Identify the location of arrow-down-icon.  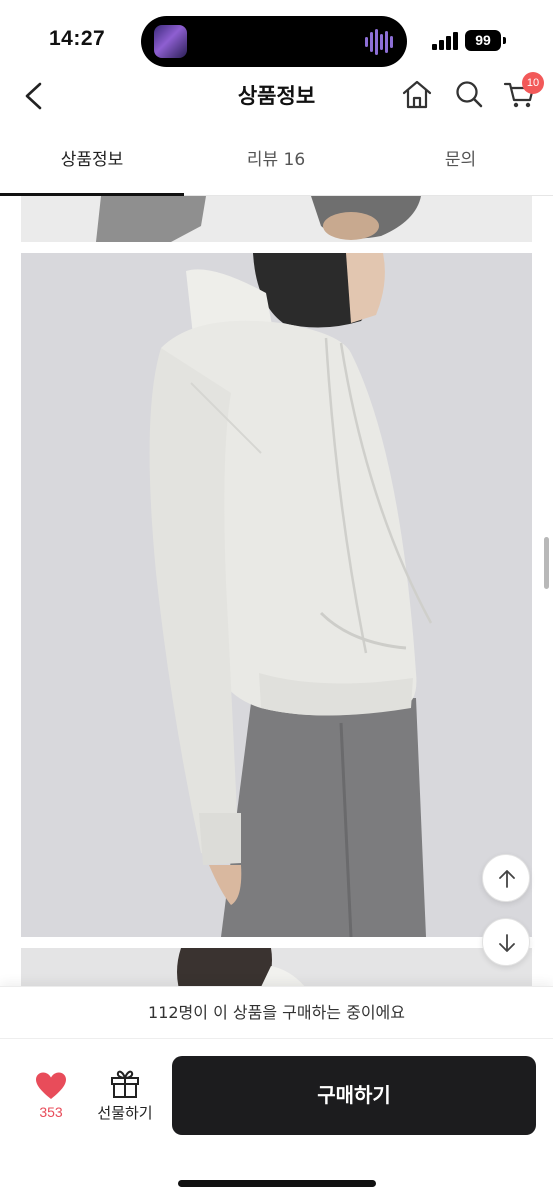
(507, 943).